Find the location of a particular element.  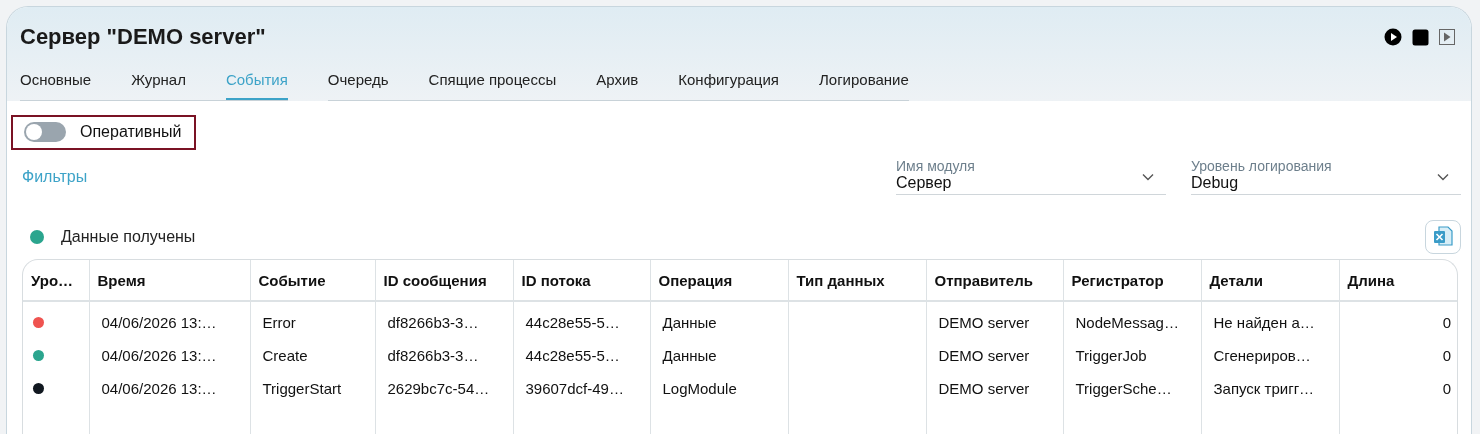

stop-icon is located at coordinates (1420, 37).